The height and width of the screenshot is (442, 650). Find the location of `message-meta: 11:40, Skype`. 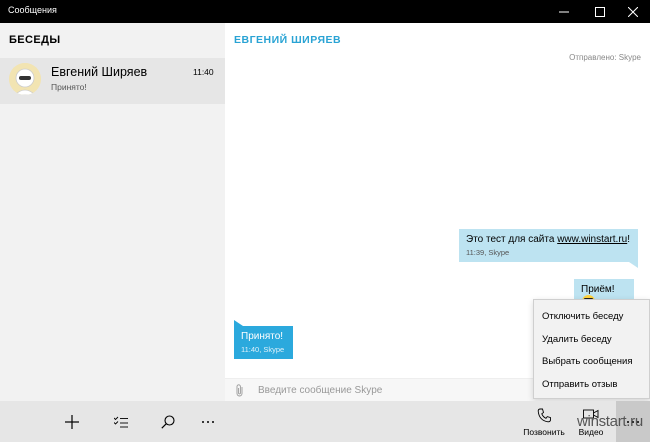

message-meta: 11:40, Skype is located at coordinates (263, 349).